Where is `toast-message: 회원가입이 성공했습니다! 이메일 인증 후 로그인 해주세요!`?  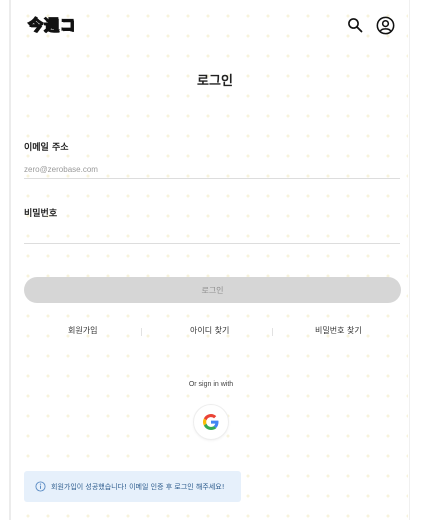
toast-message: 회원가입이 성공했습니다! 이메일 인증 후 로그인 해주세요! is located at coordinates (138, 486).